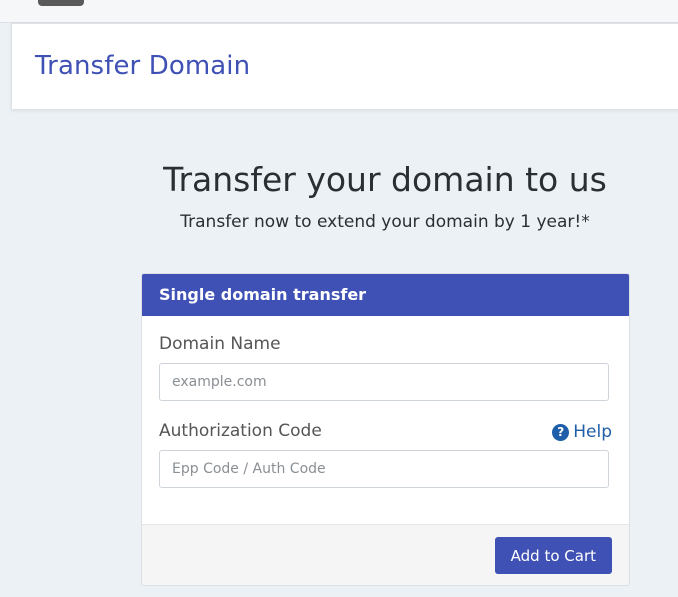  Describe the element at coordinates (143, 66) in the screenshot. I see `page-title: Transfer Domain` at that location.